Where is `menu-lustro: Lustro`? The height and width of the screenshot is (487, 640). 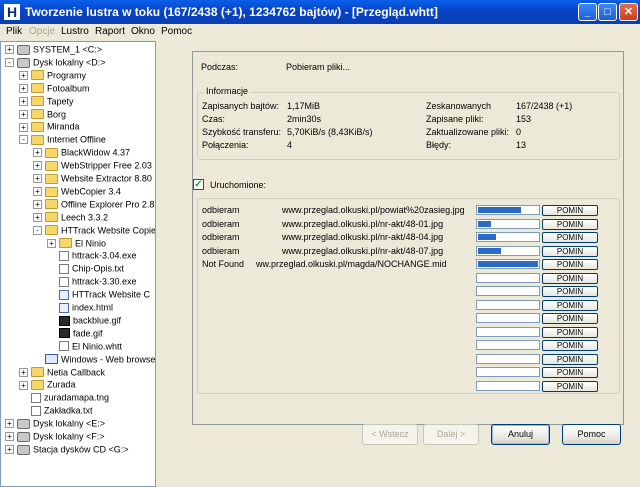
menu-lustro: Lustro is located at coordinates (75, 31).